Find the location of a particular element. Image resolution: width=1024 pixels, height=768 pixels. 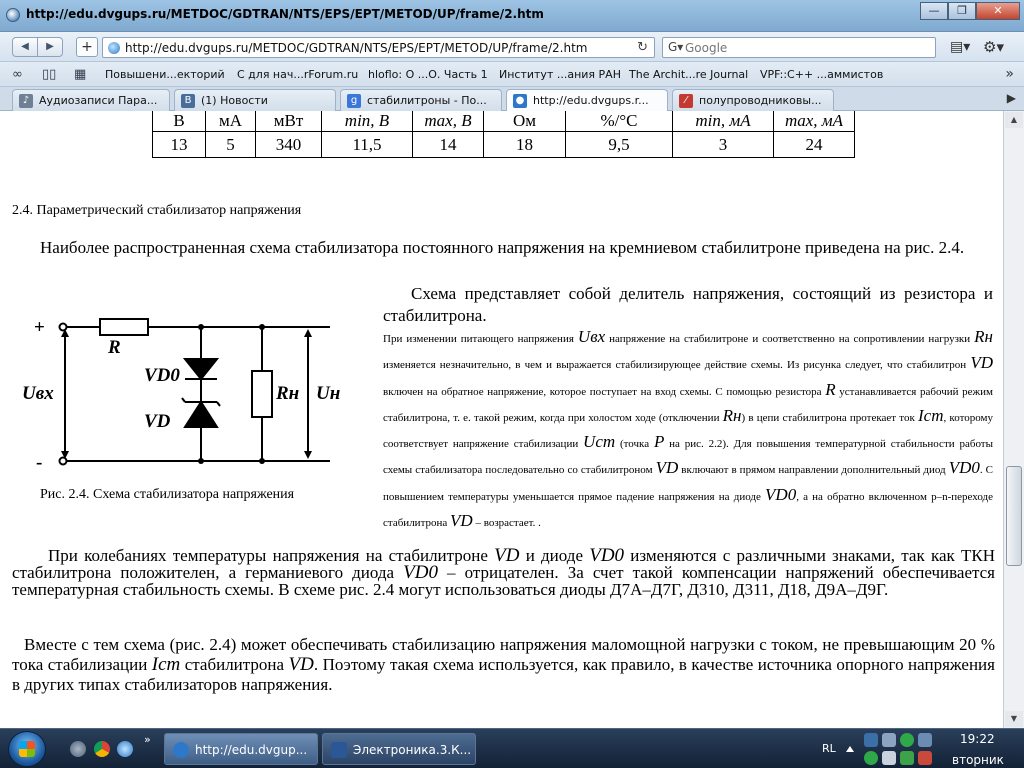

table-cell: мА is located at coordinates (230, 121).